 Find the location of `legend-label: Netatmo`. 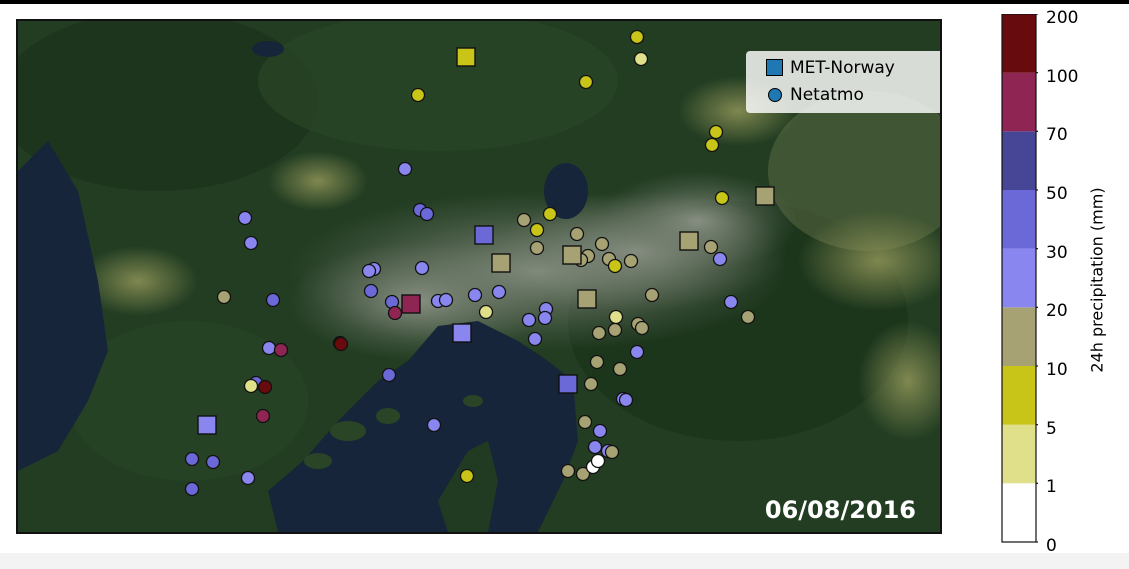

legend-label: Netatmo is located at coordinates (827, 95).